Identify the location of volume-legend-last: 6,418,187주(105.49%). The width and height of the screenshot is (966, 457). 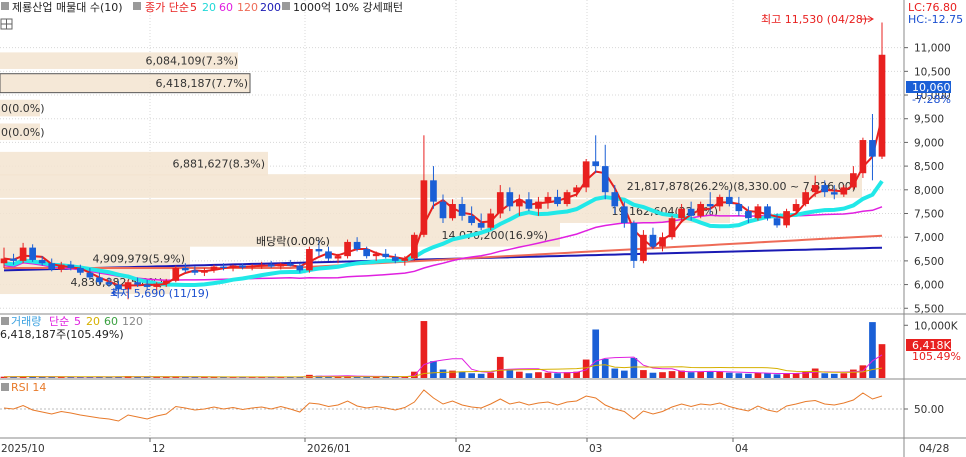
(62, 334).